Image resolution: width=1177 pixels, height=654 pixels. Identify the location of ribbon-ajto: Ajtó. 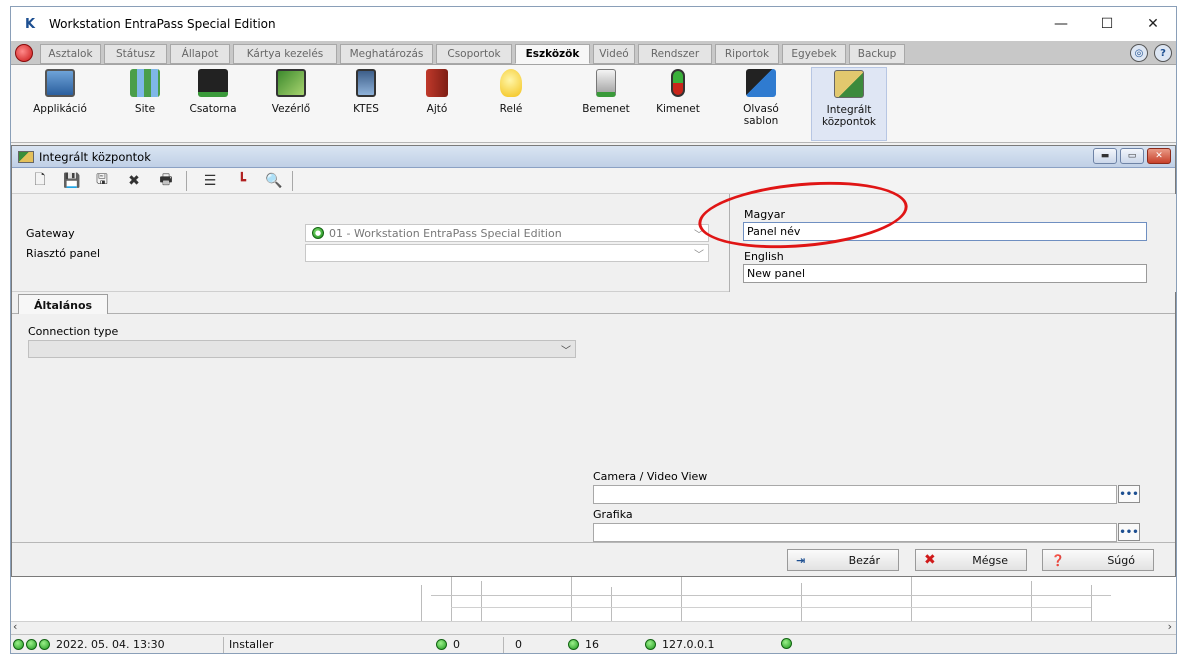
(437, 104).